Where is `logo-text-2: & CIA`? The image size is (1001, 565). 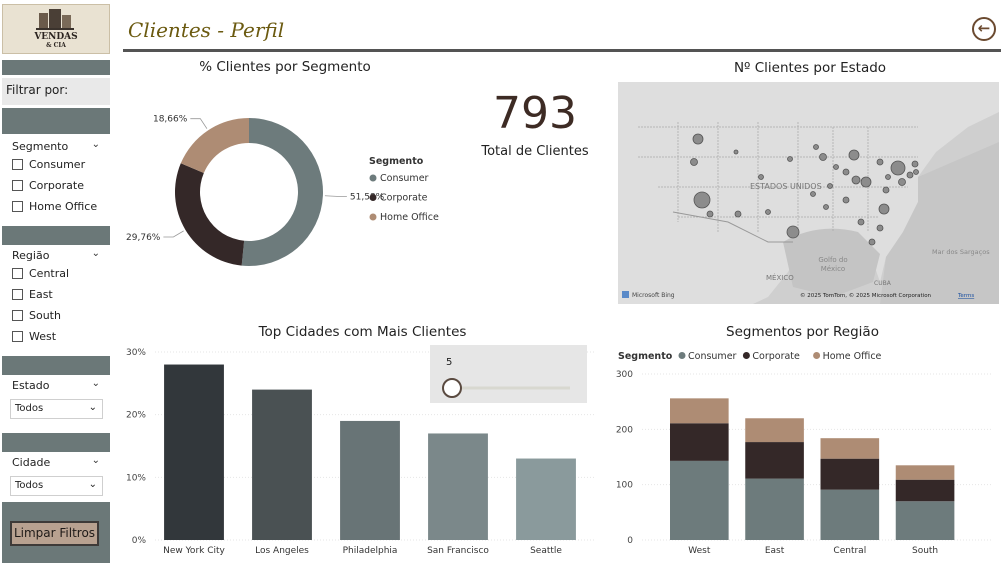
logo-text-2: & CIA is located at coordinates (56, 45).